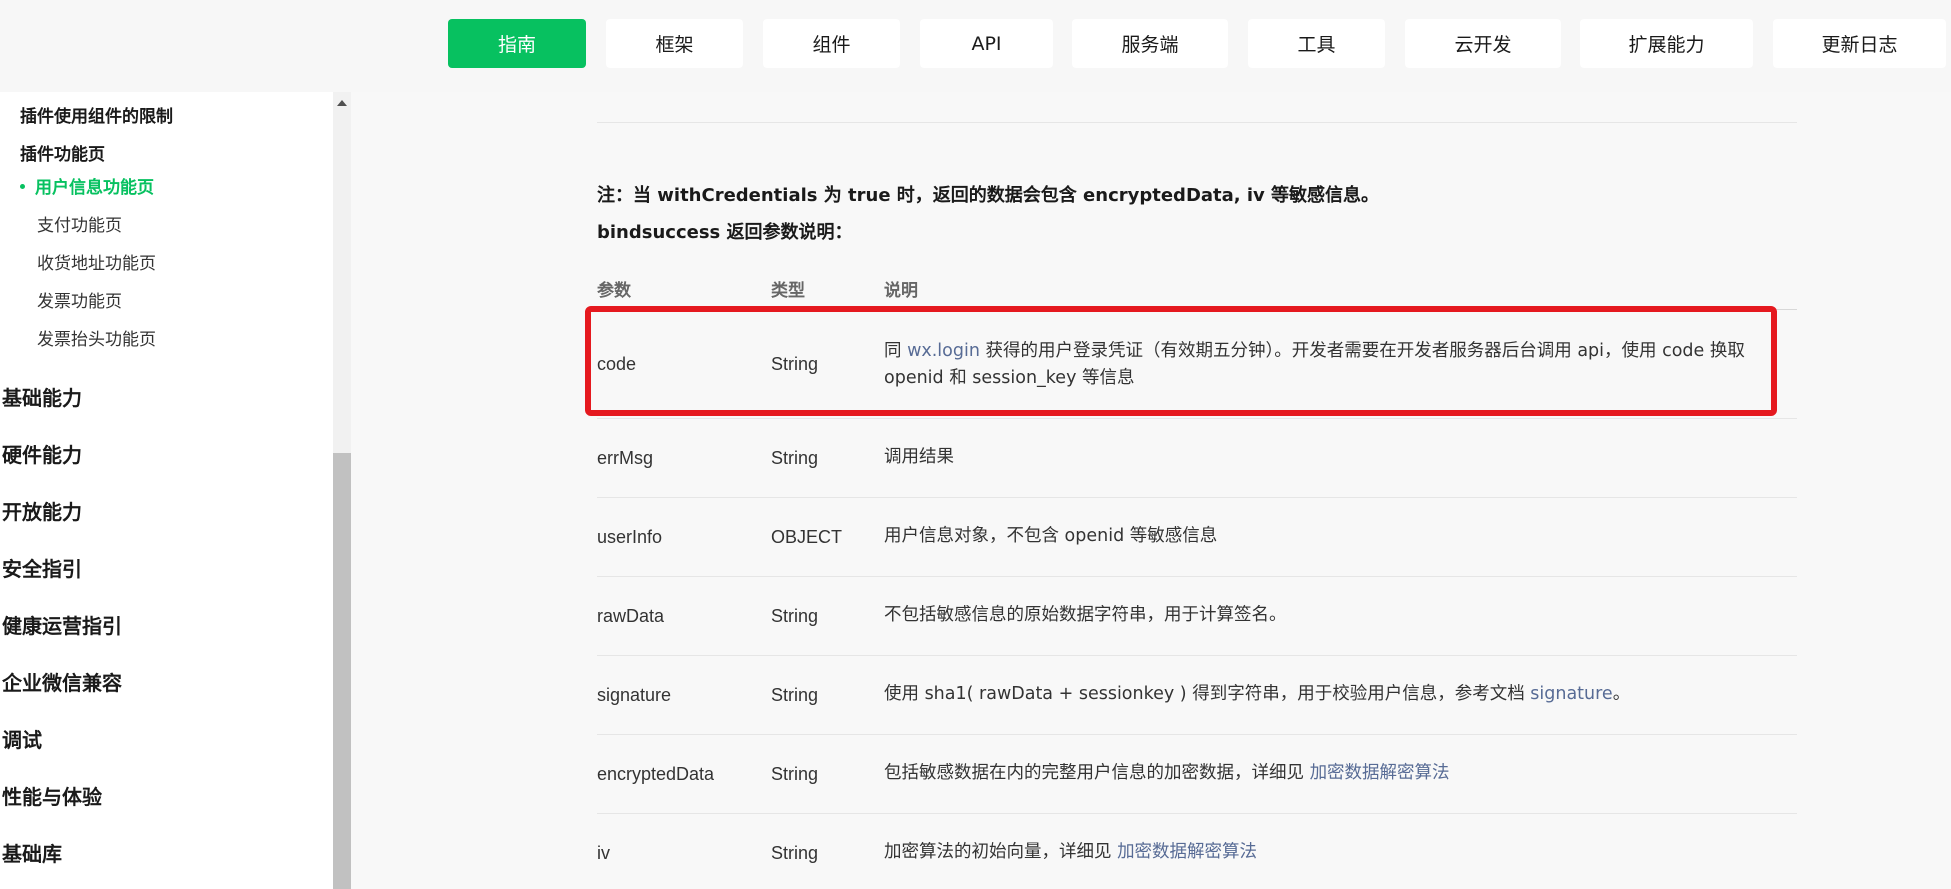 Image resolution: width=1951 pixels, height=889 pixels. What do you see at coordinates (1571, 694) in the screenshot?
I see `signature-link: signature` at bounding box center [1571, 694].